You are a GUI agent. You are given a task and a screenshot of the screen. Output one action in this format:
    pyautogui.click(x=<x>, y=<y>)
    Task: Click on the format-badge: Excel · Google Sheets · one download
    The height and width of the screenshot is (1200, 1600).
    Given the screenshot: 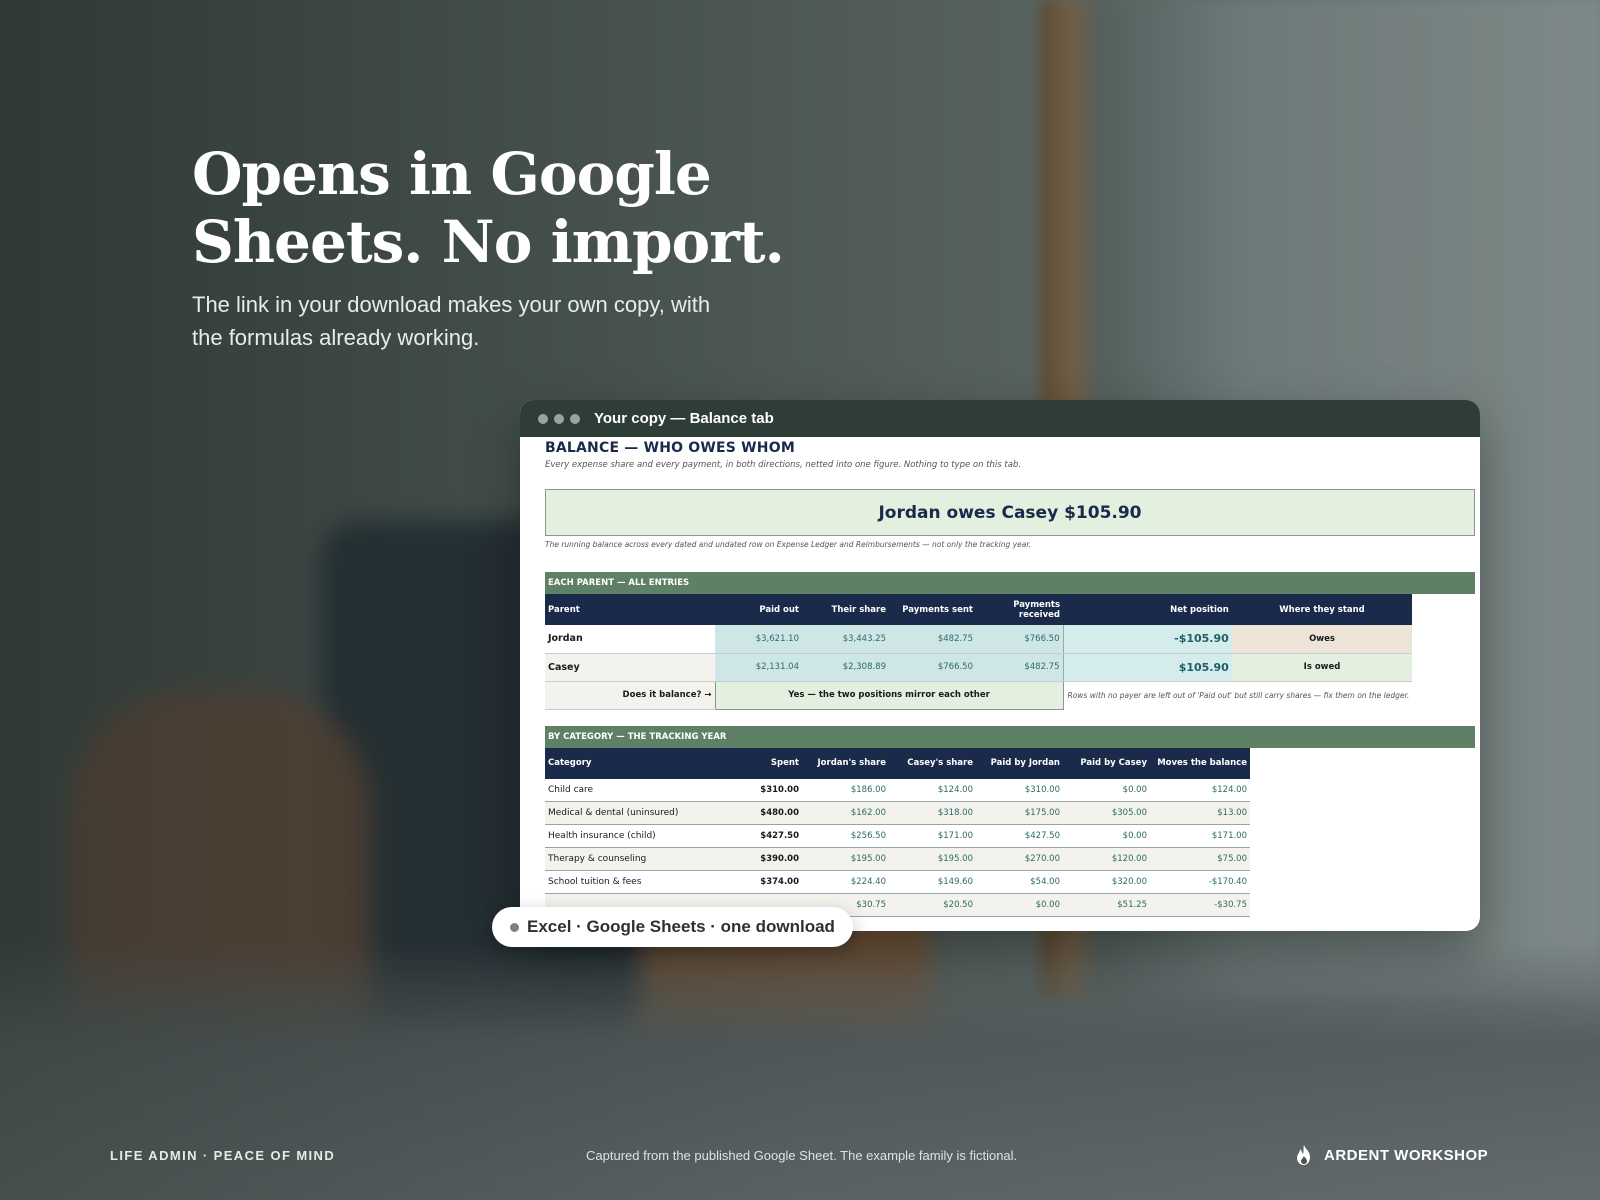 What is the action you would take?
    pyautogui.click(x=672, y=927)
    